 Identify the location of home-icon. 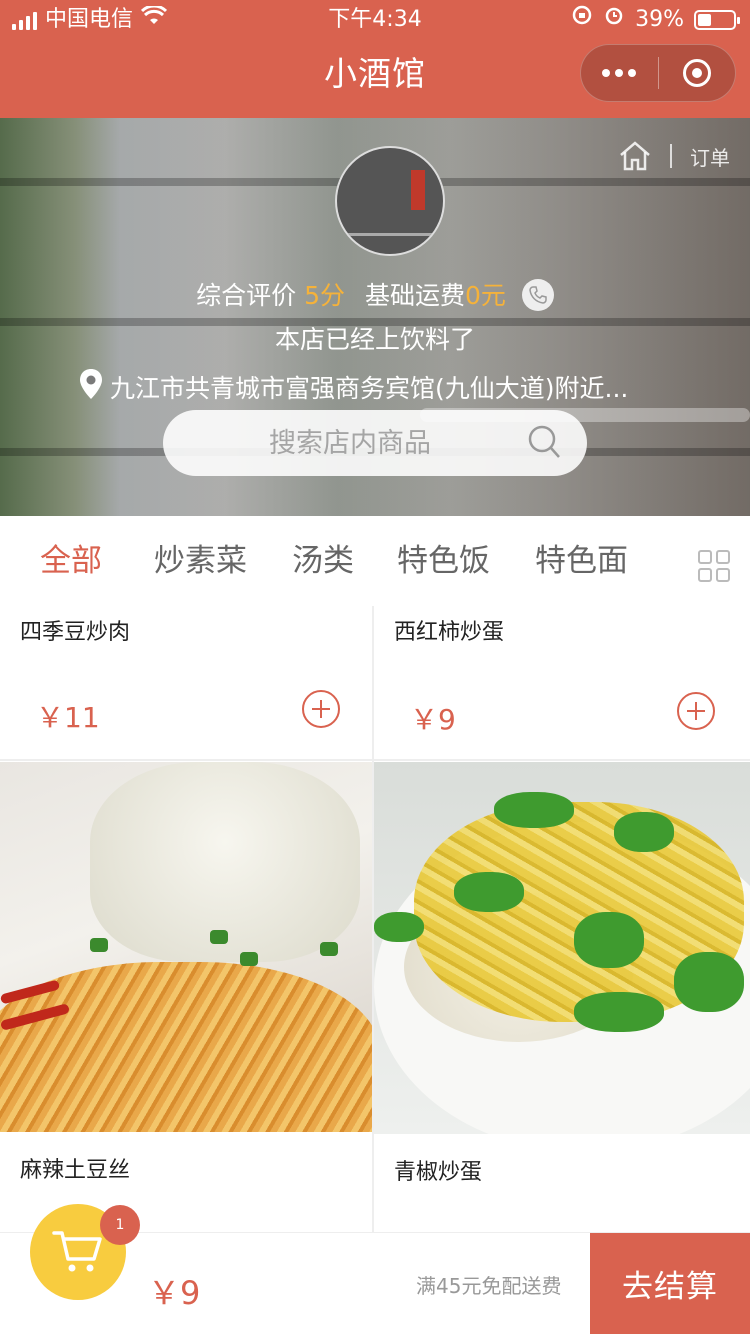
(635, 156).